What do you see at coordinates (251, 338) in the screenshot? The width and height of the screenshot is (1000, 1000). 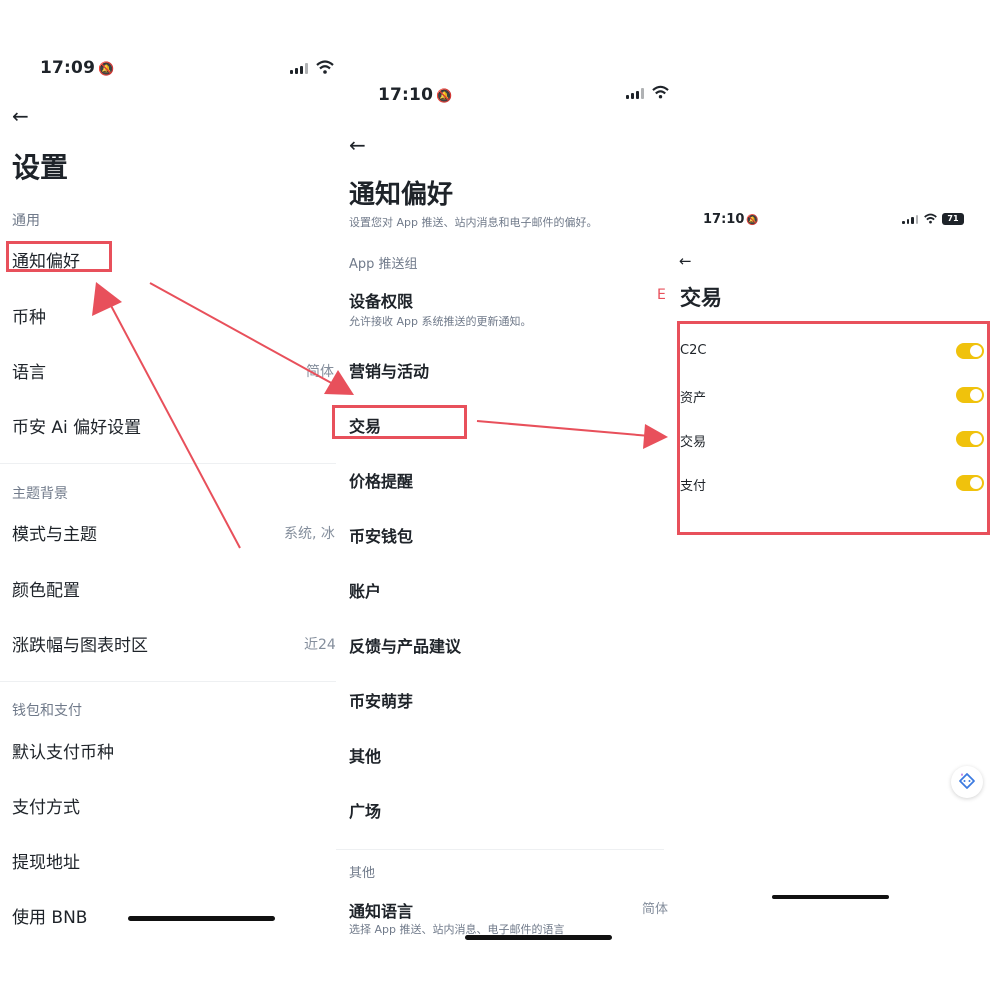 I see `arrow-to-trade` at bounding box center [251, 338].